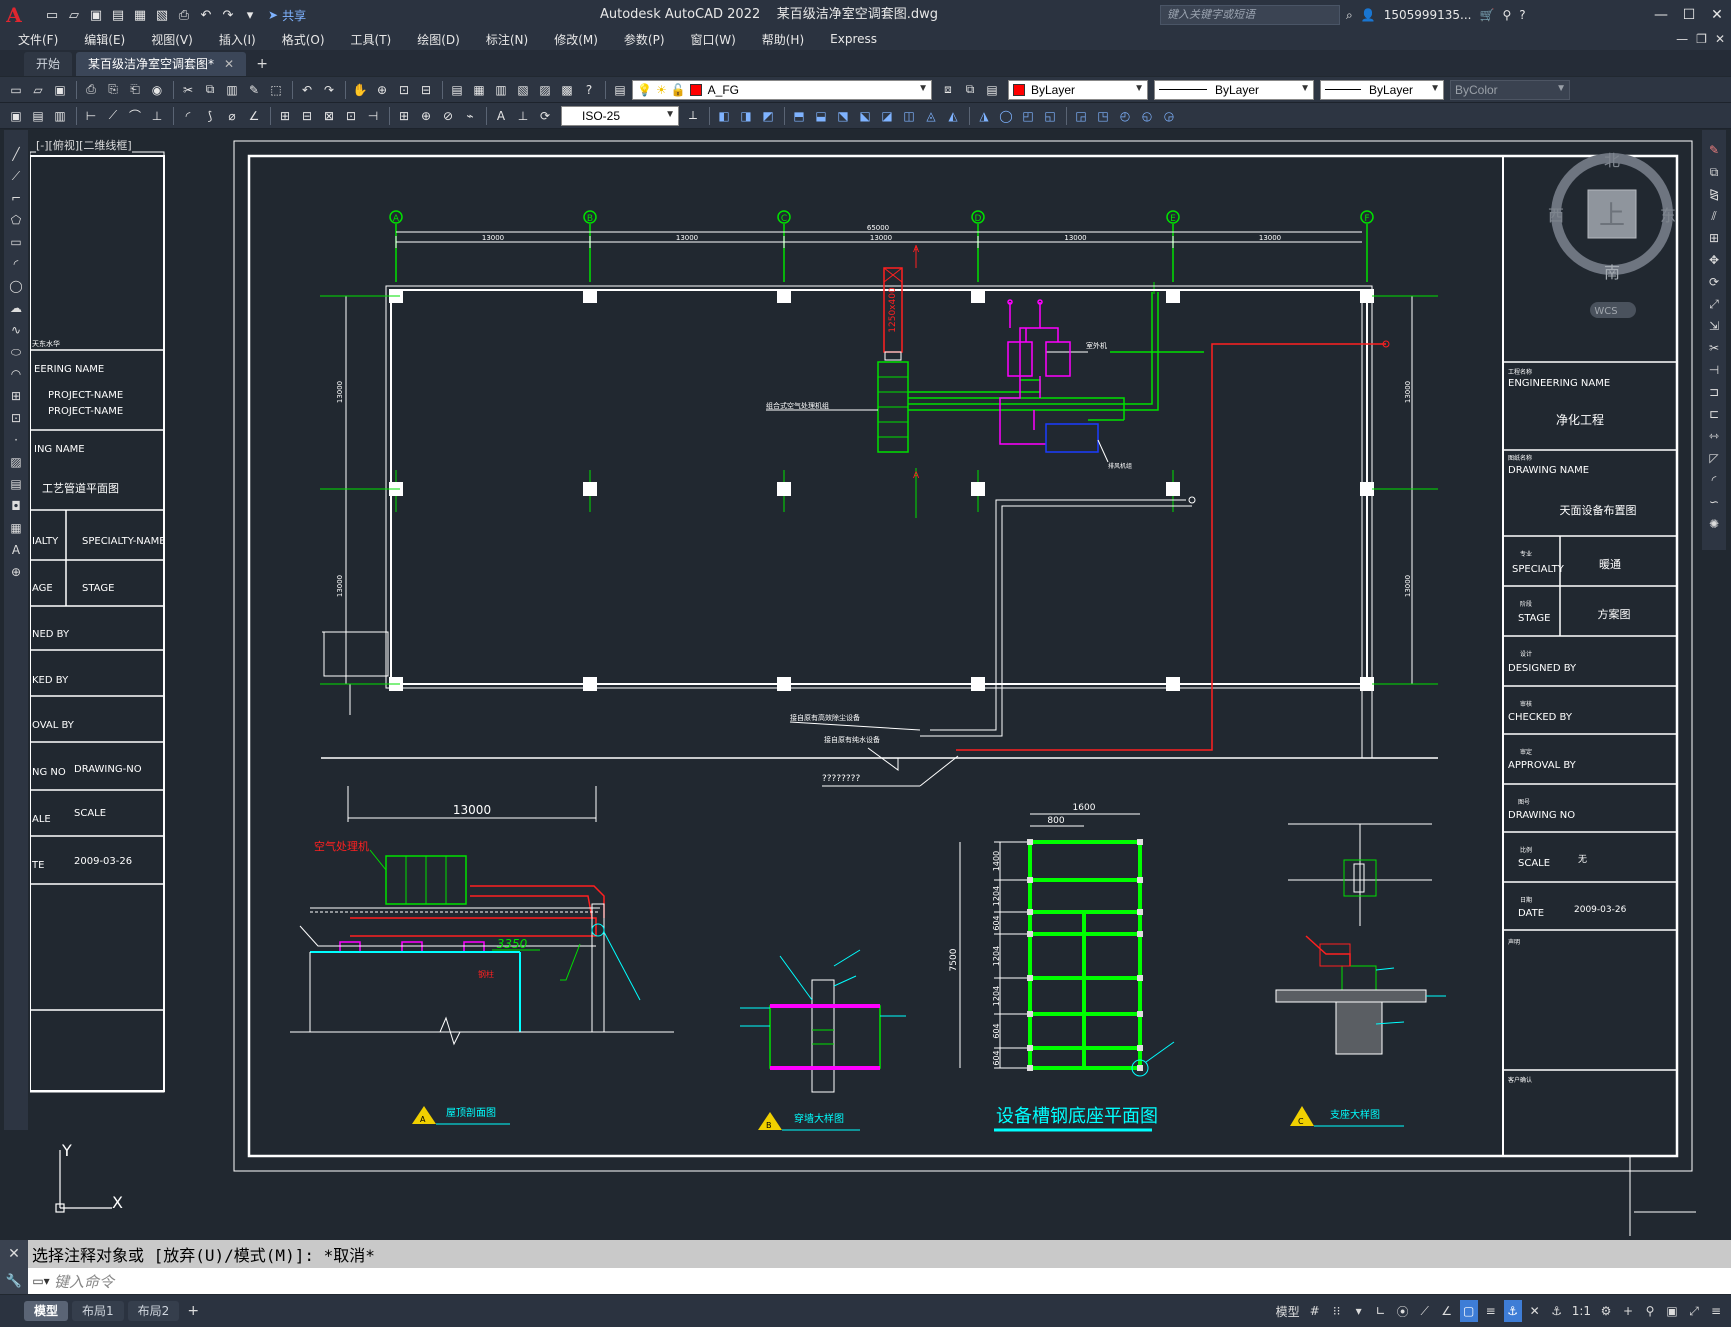  I want to click on add-layout-button: +, so click(193, 1311).